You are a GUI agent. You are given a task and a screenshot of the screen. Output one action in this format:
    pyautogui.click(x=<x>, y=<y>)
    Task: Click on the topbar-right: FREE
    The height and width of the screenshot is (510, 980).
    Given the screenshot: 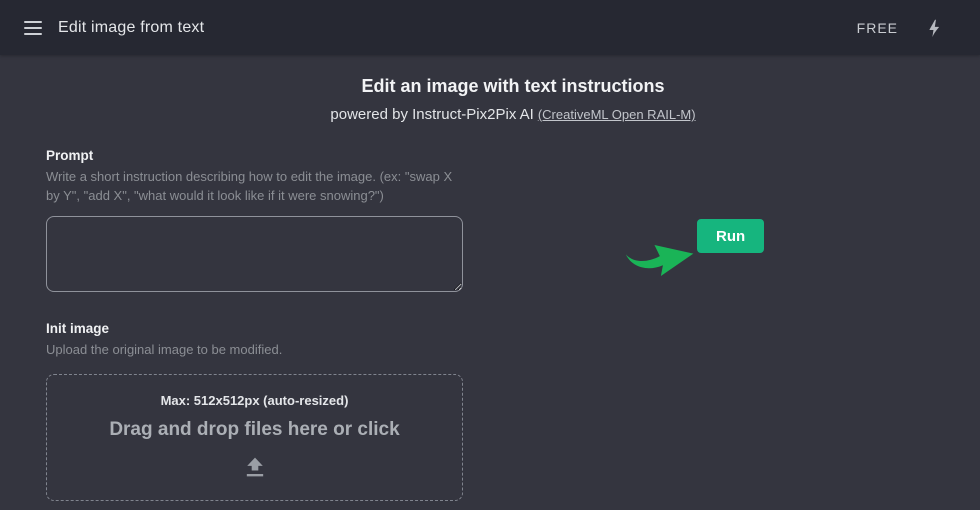 What is the action you would take?
    pyautogui.click(x=900, y=28)
    